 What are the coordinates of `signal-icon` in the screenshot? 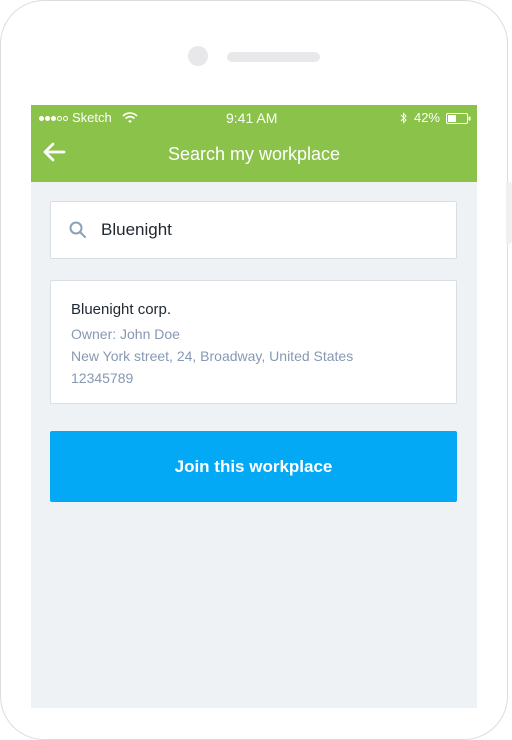 It's located at (53, 118).